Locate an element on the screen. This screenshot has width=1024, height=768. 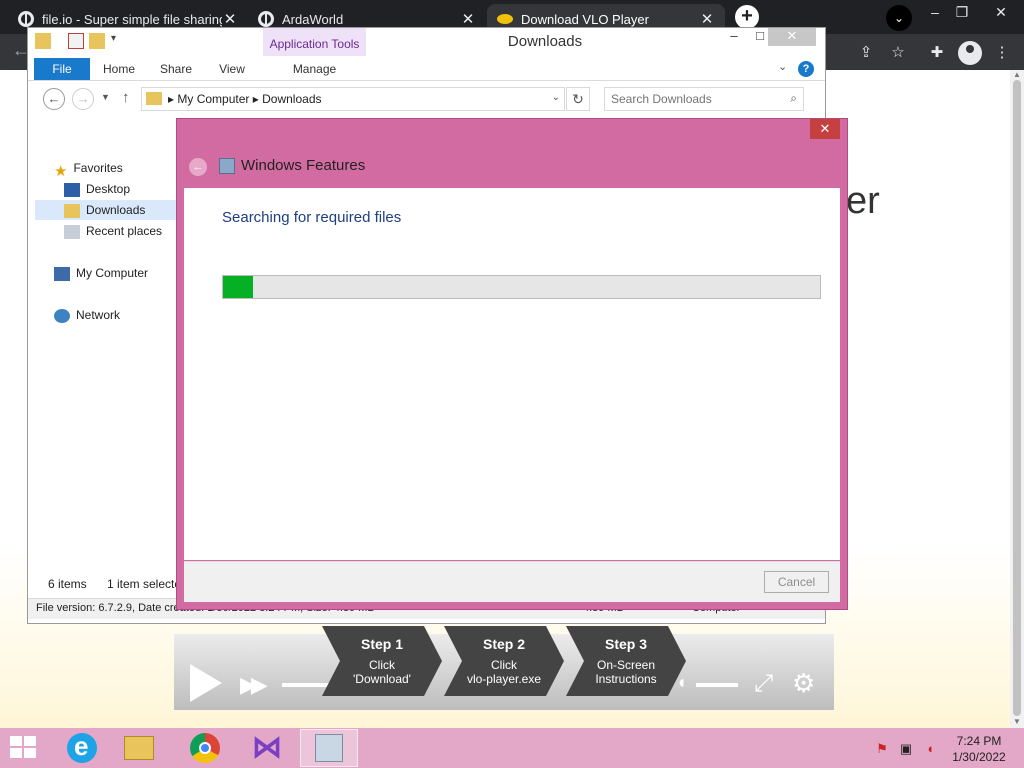
nav-label: Recent places is located at coordinates (124, 231).